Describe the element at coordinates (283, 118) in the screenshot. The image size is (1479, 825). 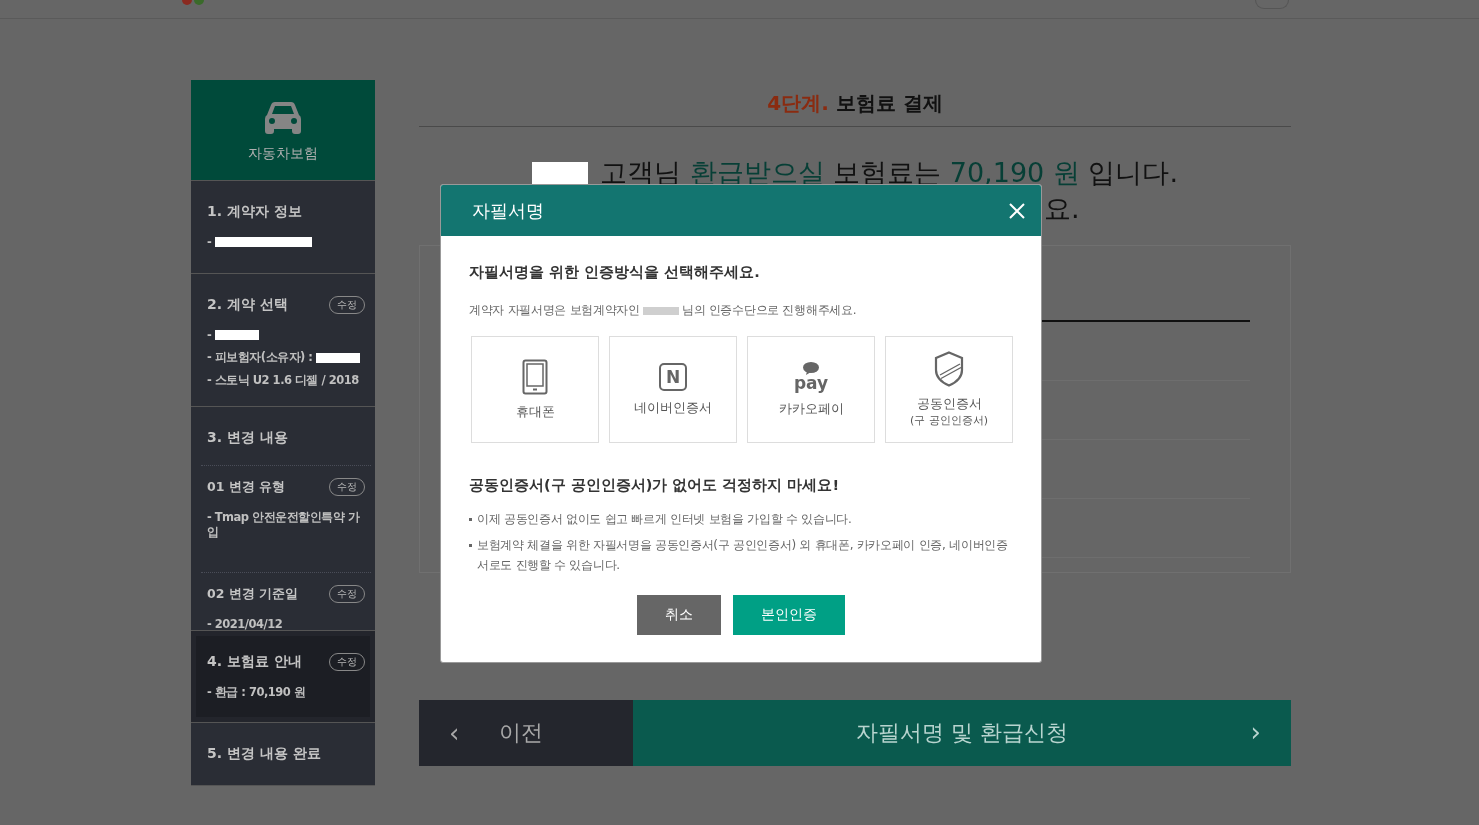
I see `car-icon` at that location.